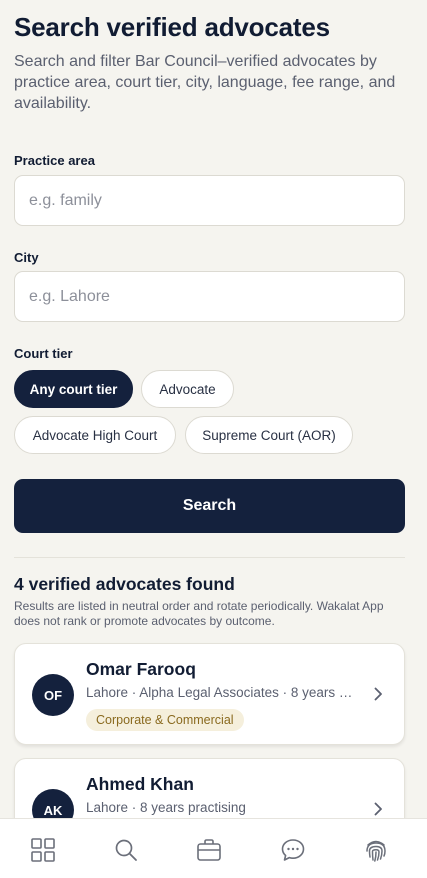 This screenshot has height=878, width=427. What do you see at coordinates (126, 850) in the screenshot?
I see `search-icon` at bounding box center [126, 850].